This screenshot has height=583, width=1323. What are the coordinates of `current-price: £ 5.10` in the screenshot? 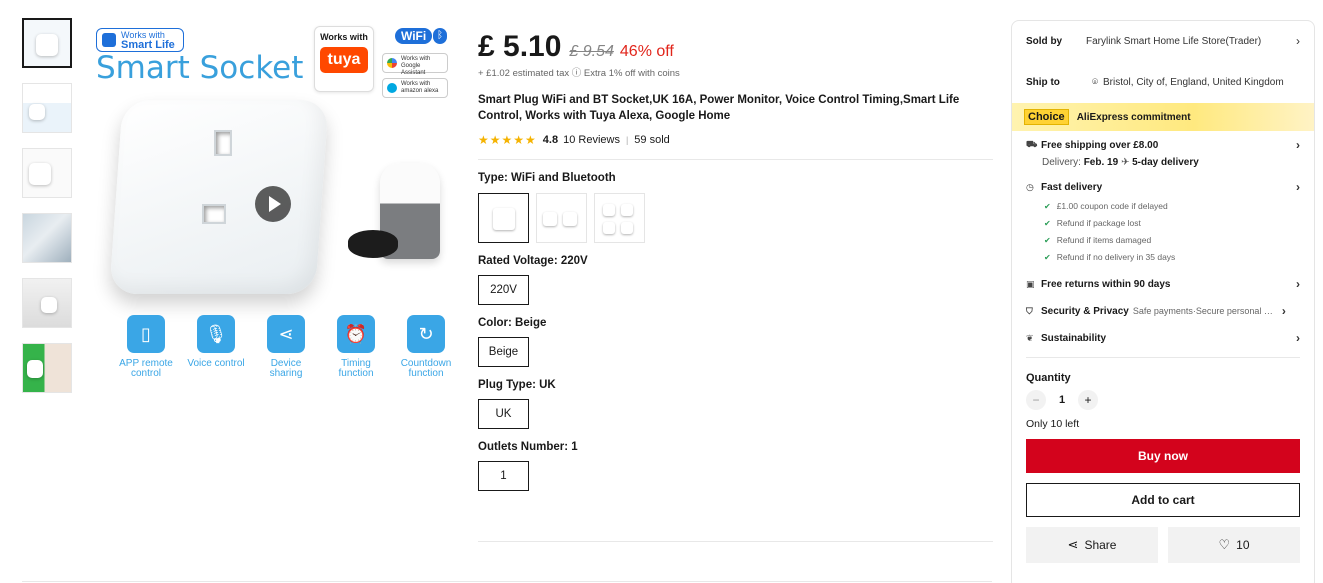 It's located at (520, 46).